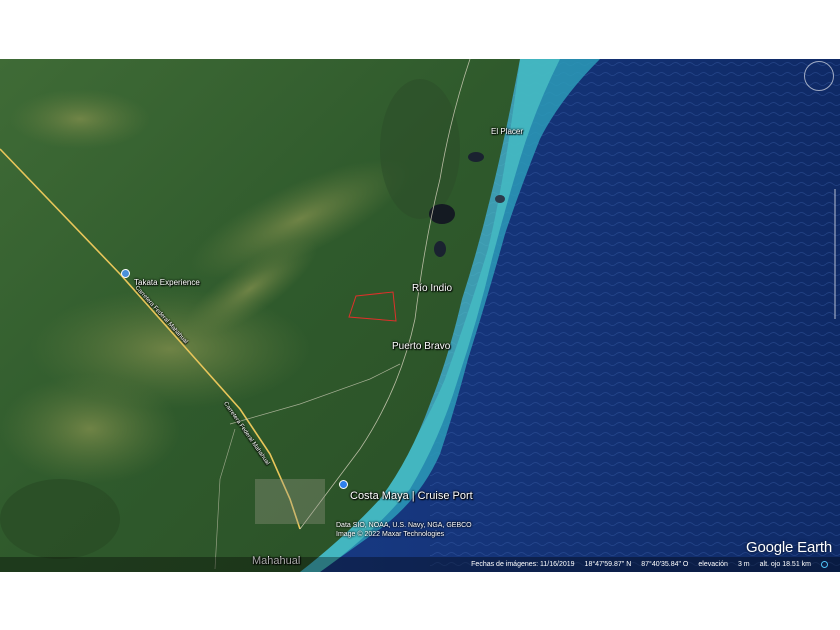 Image resolution: width=840 pixels, height=630 pixels. I want to click on place-label-takata: Takata Experience, so click(167, 282).